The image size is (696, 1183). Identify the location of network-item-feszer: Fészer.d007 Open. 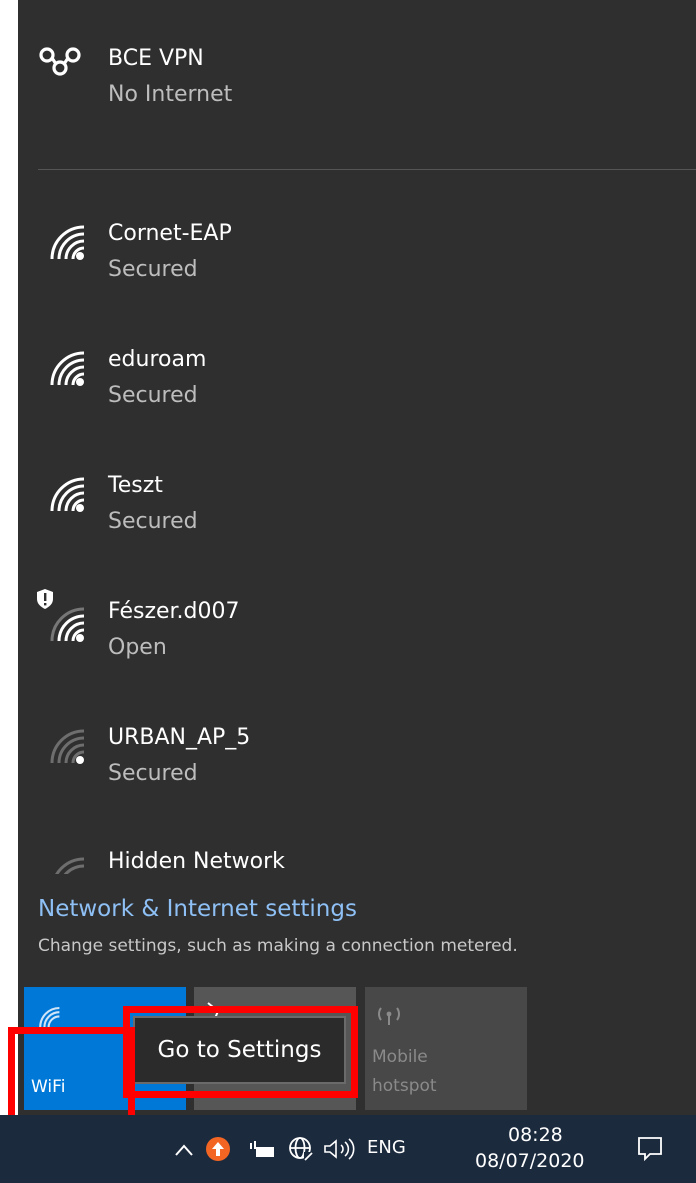
(357, 638).